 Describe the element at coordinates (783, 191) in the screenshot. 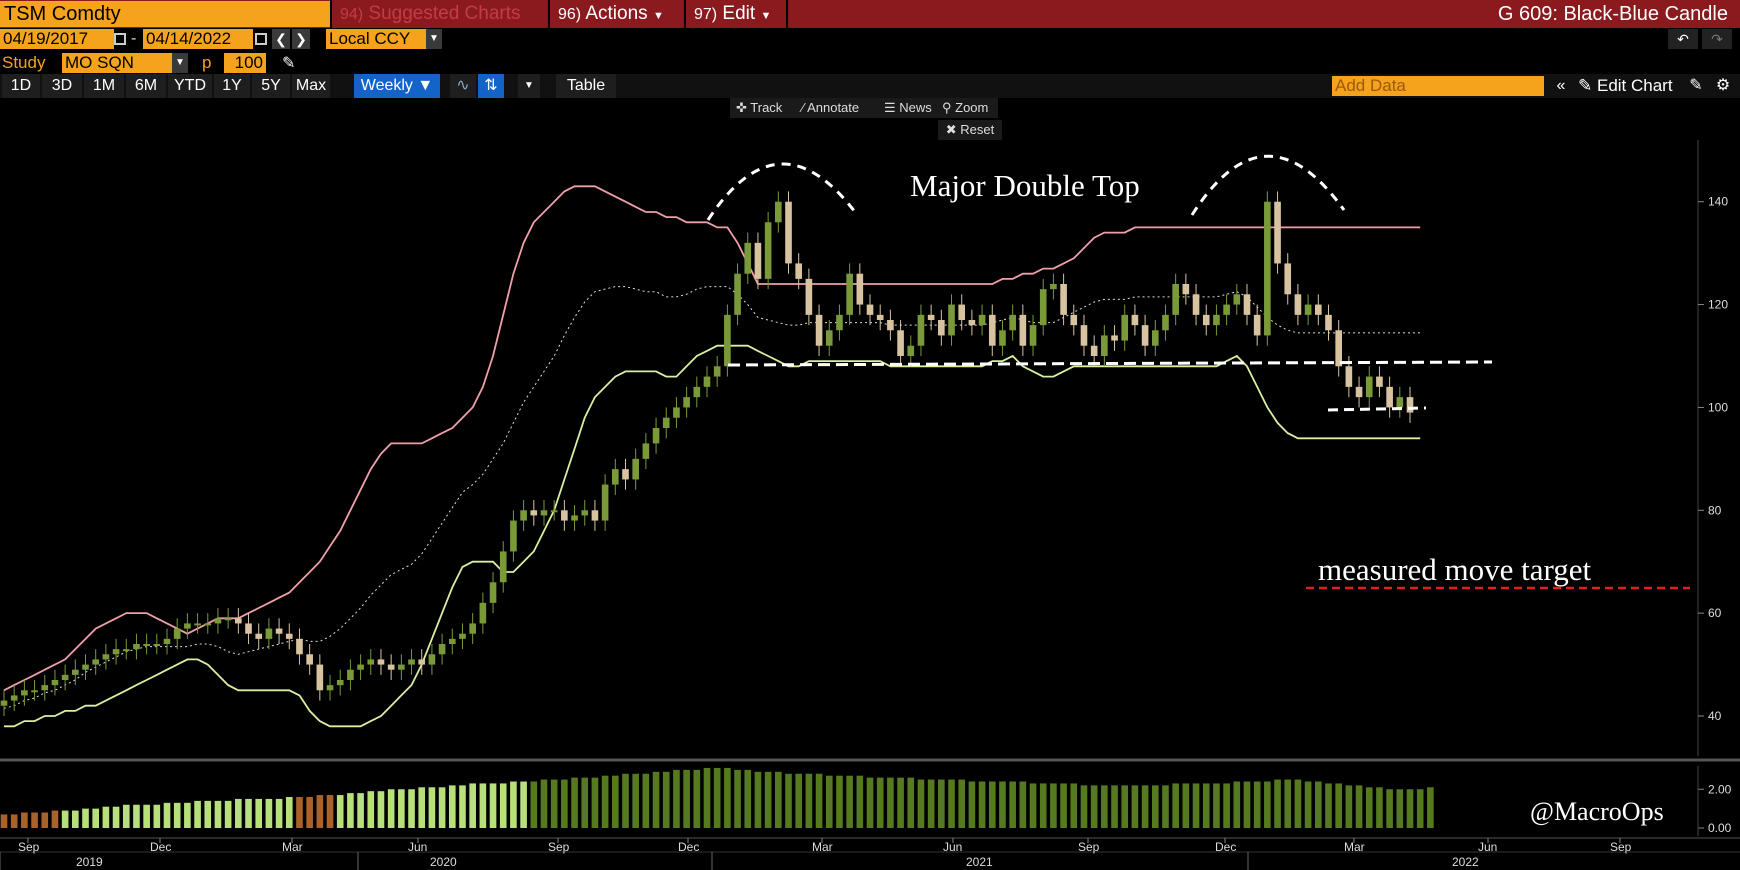

I see `left-top-arc` at that location.